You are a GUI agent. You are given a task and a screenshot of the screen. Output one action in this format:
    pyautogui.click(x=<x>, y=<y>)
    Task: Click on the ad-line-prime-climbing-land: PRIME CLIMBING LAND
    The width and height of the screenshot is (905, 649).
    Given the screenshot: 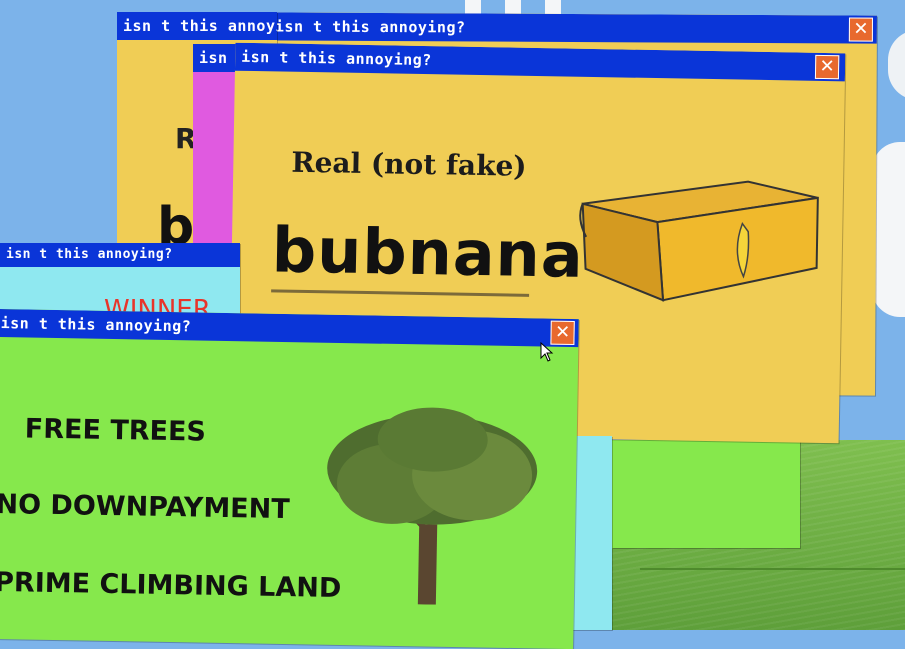 What is the action you would take?
    pyautogui.click(x=171, y=585)
    